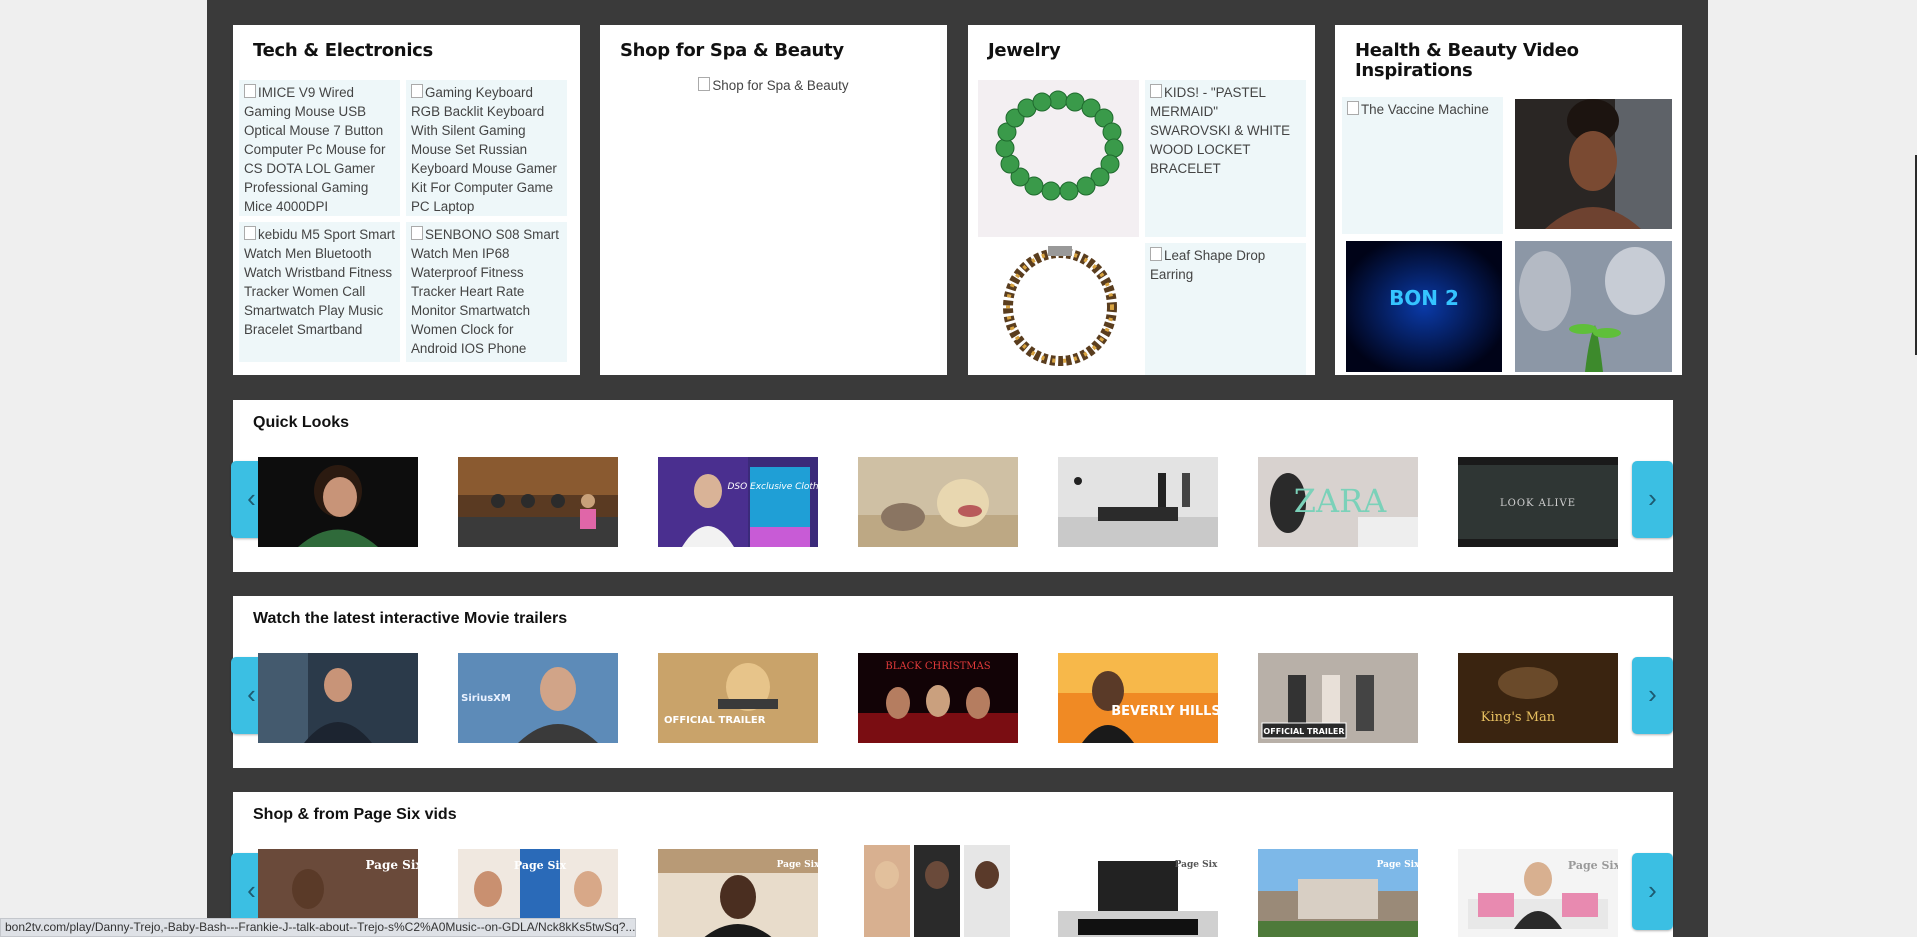 Image resolution: width=1917 pixels, height=937 pixels. I want to click on woman-portrait-image, so click(1593, 164).